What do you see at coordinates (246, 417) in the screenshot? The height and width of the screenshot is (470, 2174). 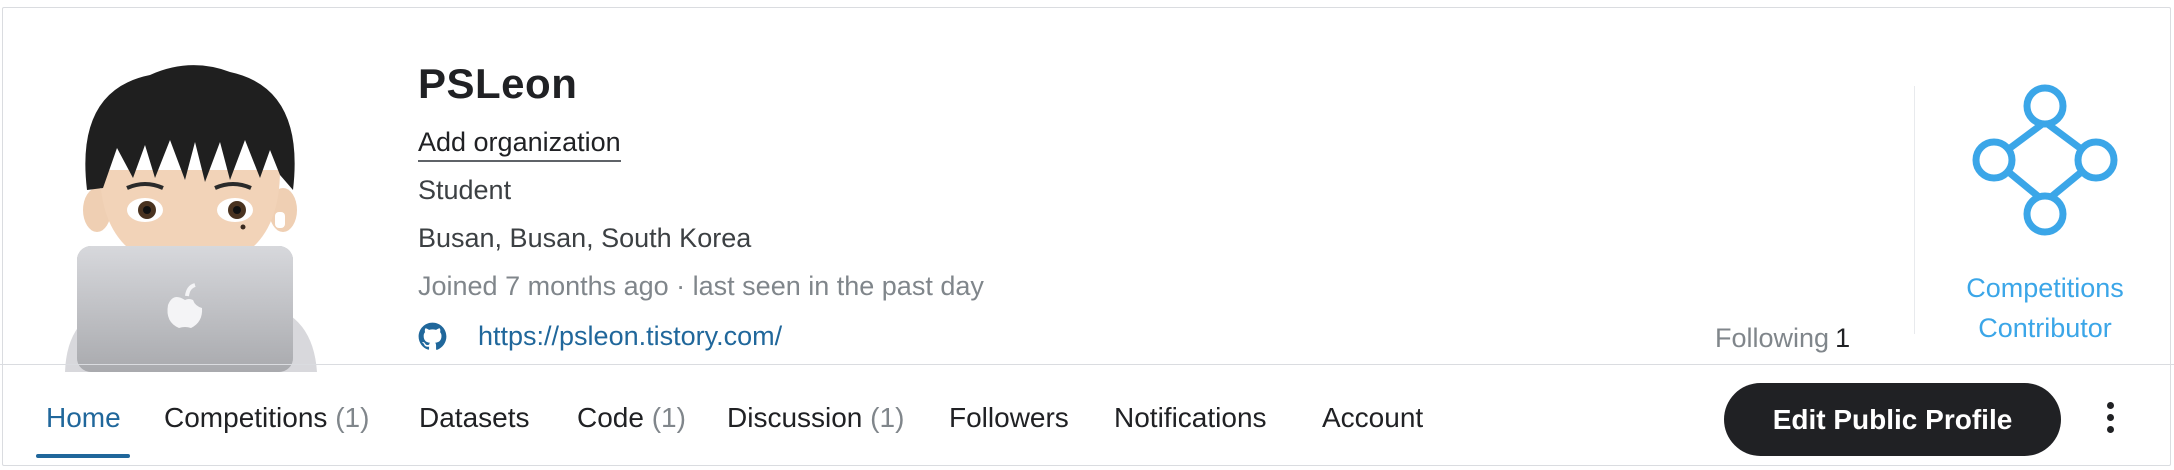 I see `tab-label: Competitions` at bounding box center [246, 417].